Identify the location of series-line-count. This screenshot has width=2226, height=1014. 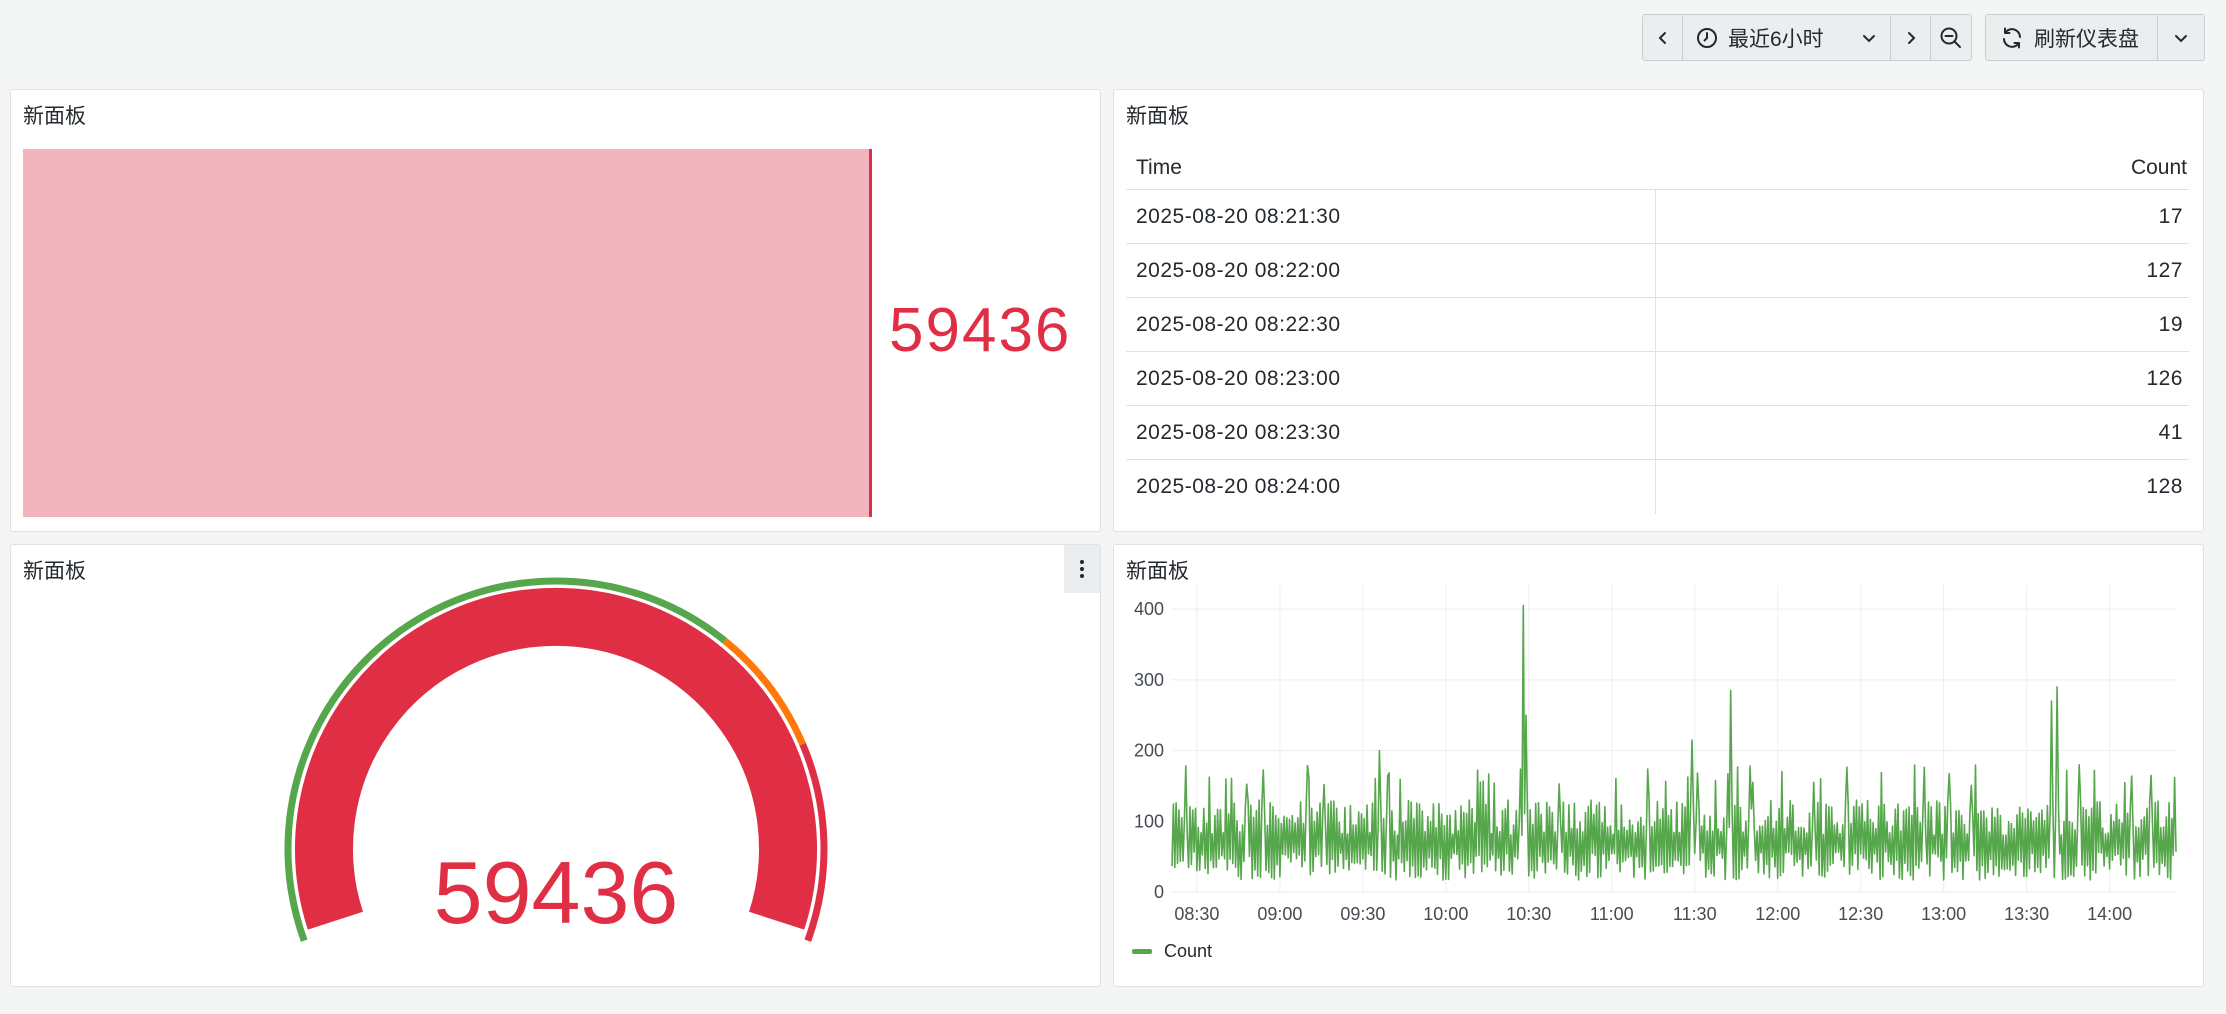
(1674, 742).